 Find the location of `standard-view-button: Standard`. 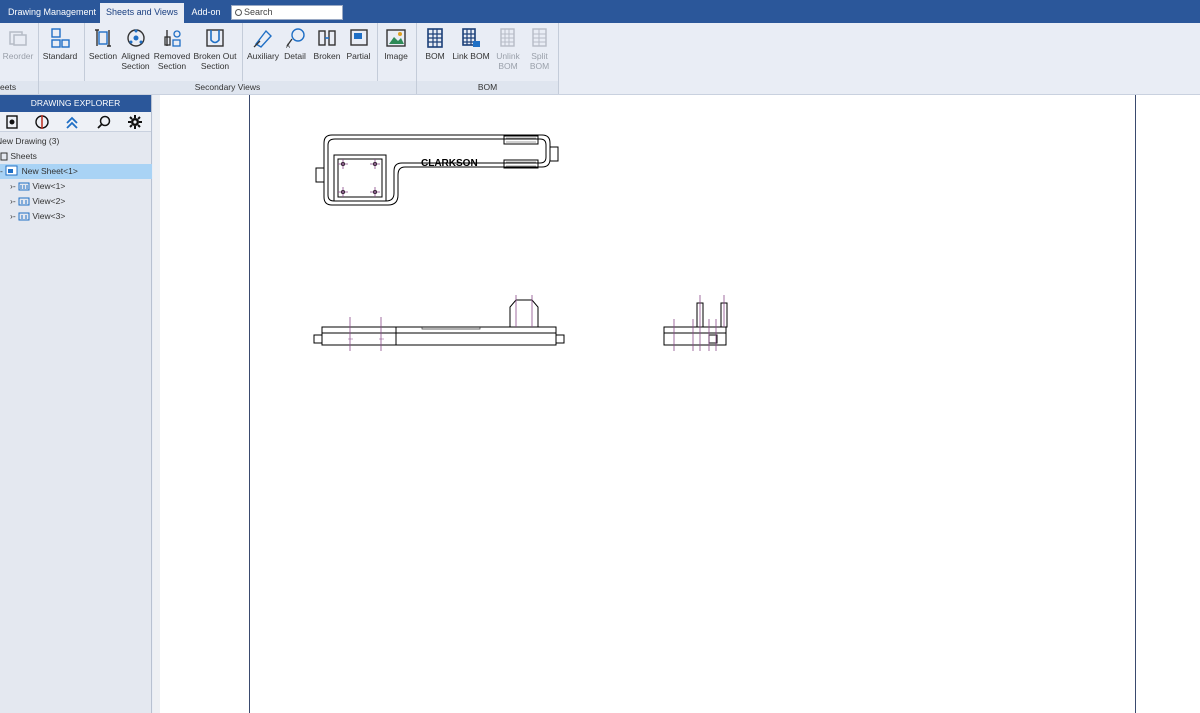

standard-view-button: Standard is located at coordinates (60, 44).